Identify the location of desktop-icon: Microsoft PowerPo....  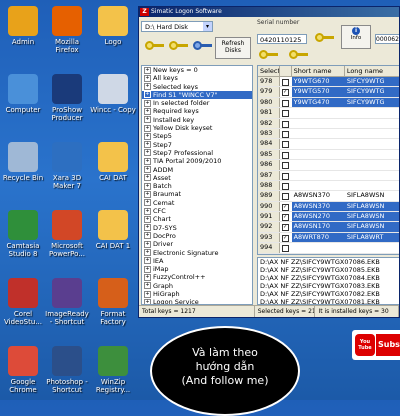
(67, 234).